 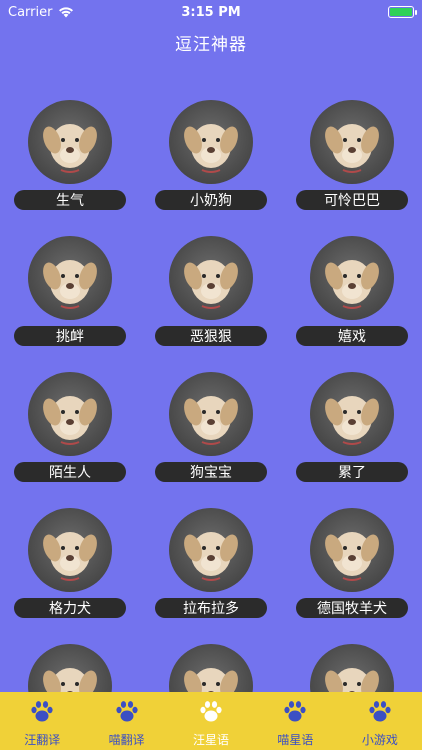 What do you see at coordinates (42, 740) in the screenshot?
I see `tab-label: 汪翻译` at bounding box center [42, 740].